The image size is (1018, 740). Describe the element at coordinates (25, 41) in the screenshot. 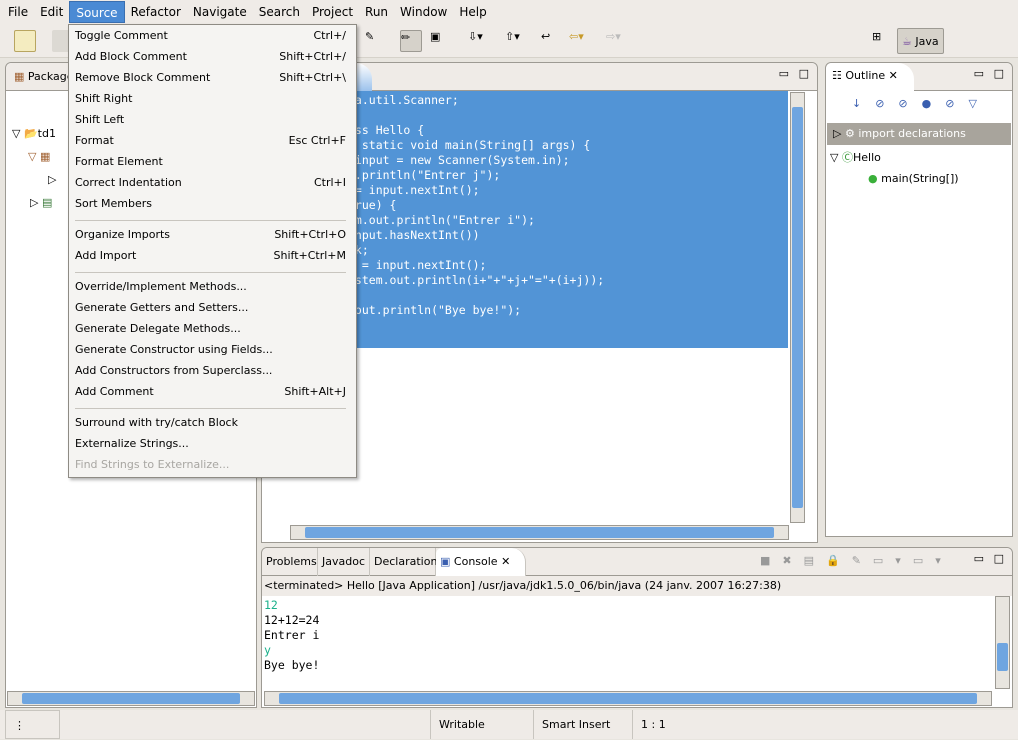

I see `new-icon` at that location.